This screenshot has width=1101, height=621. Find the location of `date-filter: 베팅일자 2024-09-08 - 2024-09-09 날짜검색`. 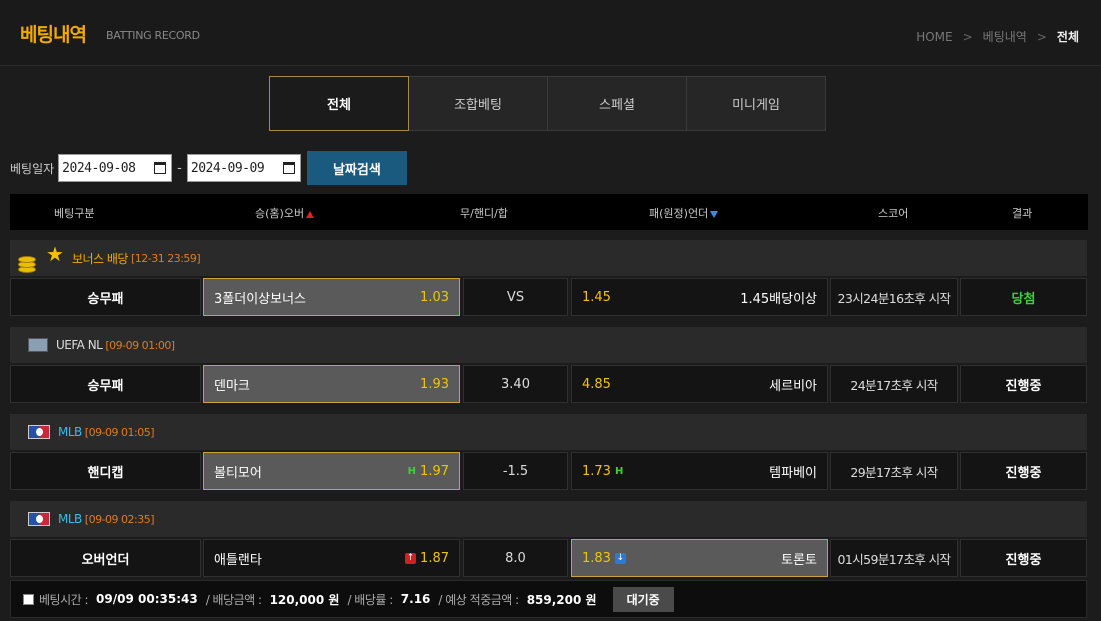

date-filter: 베팅일자 2024-09-08 - 2024-09-09 날짜검색 is located at coordinates (208, 168).